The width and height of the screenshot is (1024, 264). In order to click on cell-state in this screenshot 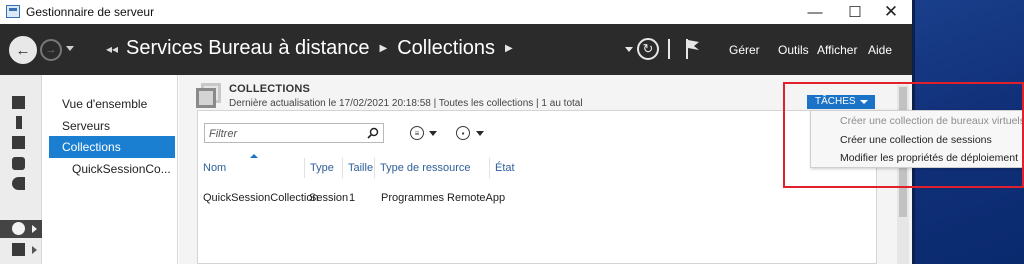, I will do `click(491, 198)`.